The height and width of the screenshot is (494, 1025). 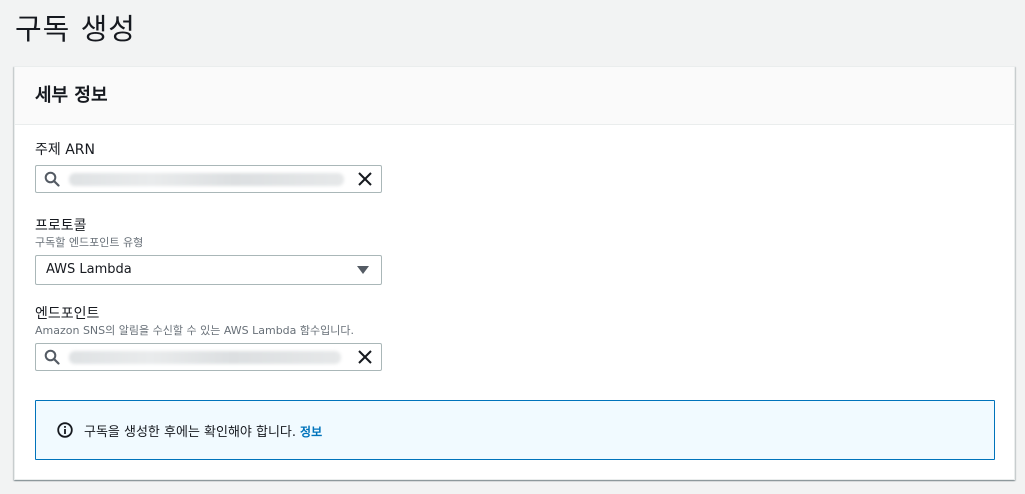 What do you see at coordinates (205, 357) in the screenshot?
I see `redacted-endpoint` at bounding box center [205, 357].